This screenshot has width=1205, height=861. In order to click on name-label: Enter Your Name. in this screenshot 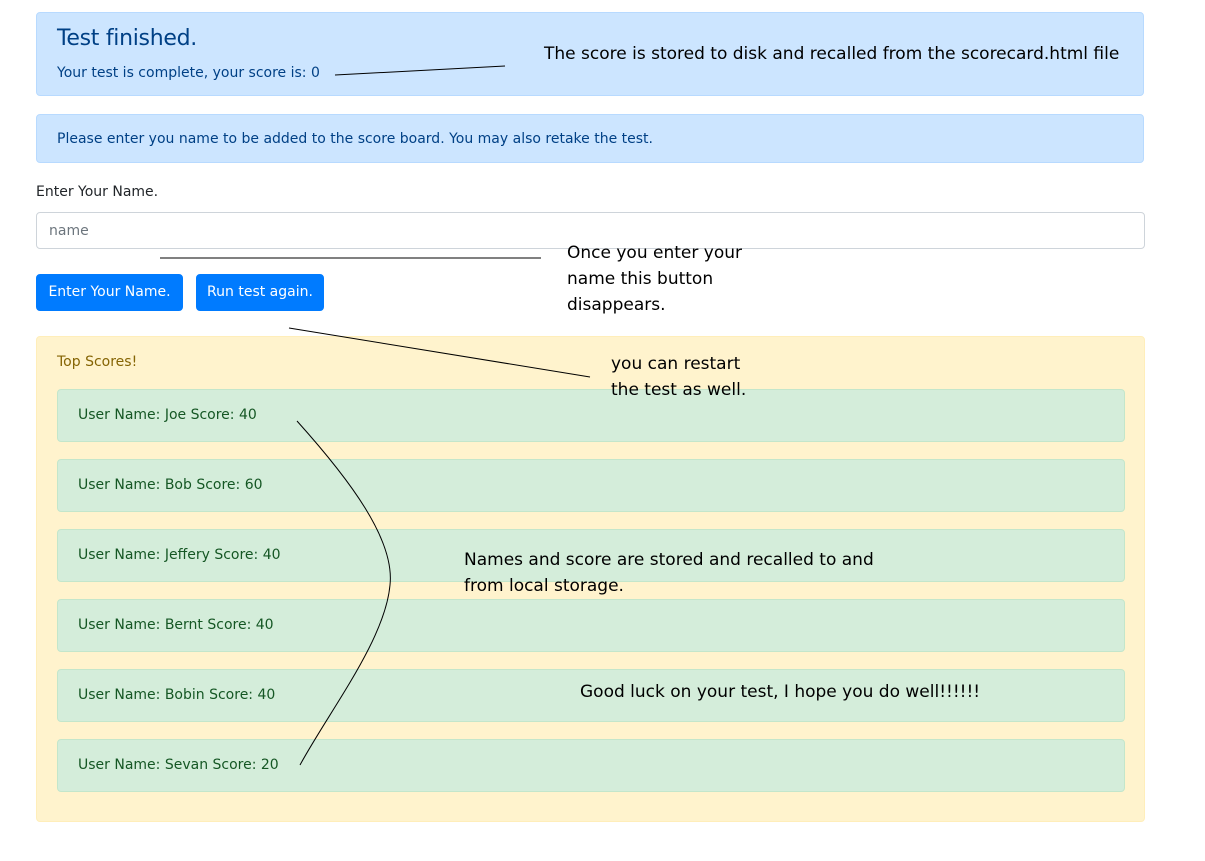, I will do `click(97, 192)`.